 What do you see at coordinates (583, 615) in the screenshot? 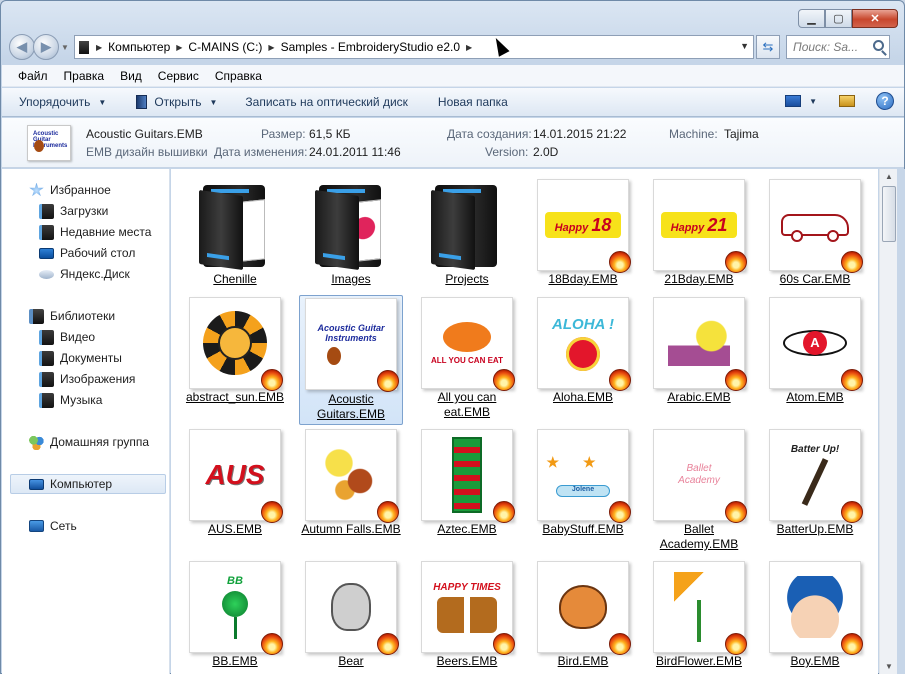
I see `file-item: Bird.EMB` at bounding box center [583, 615].